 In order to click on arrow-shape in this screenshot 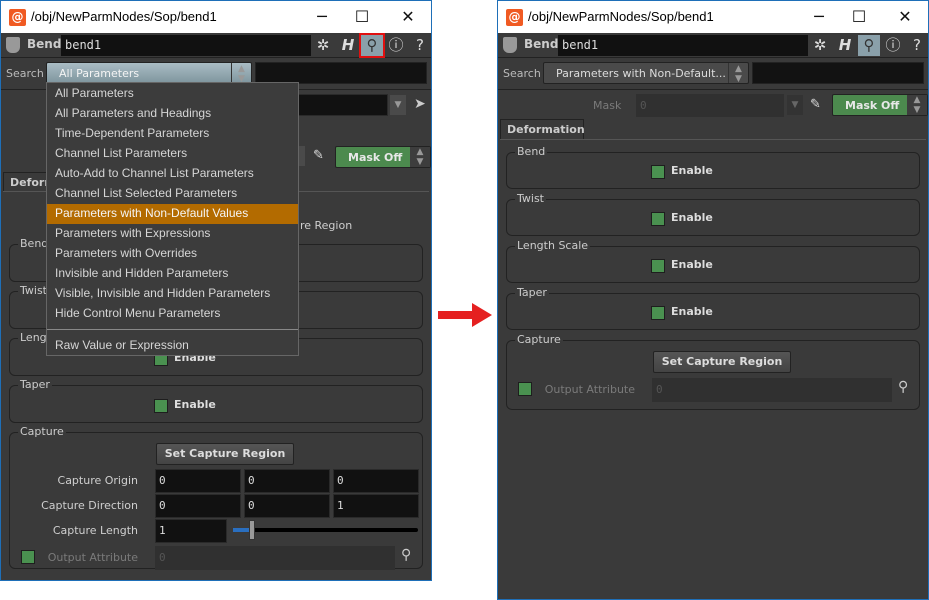, I will do `click(465, 315)`.